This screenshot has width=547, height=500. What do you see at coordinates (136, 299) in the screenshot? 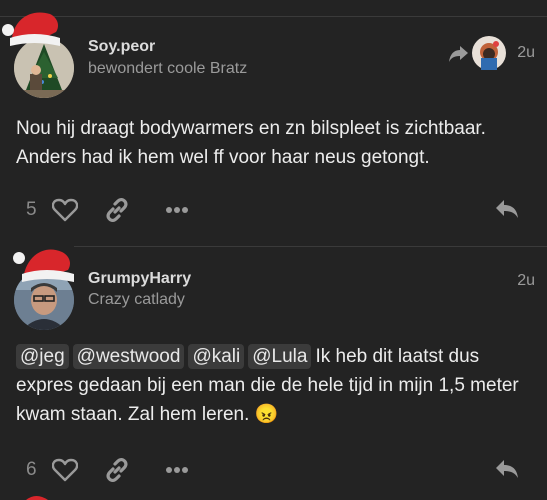
I see `user-title: Crazy catlady` at bounding box center [136, 299].